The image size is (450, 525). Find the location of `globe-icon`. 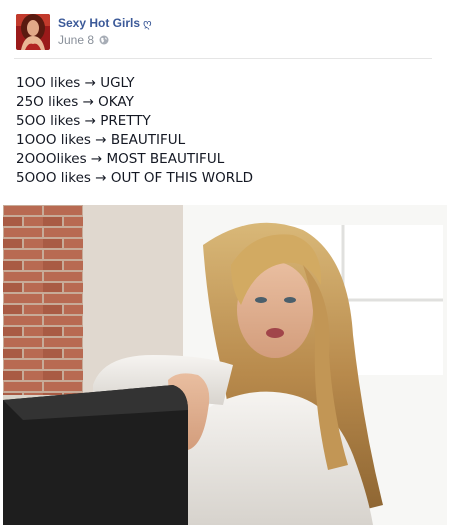

globe-icon is located at coordinates (104, 39).